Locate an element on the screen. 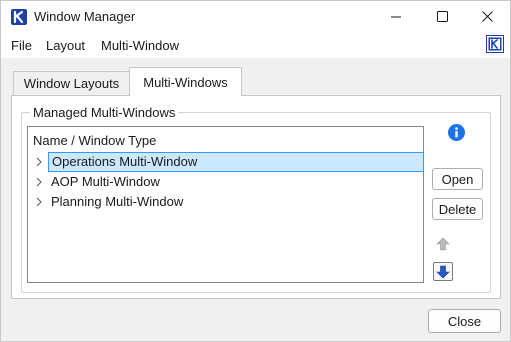  minimize-button is located at coordinates (396, 16).